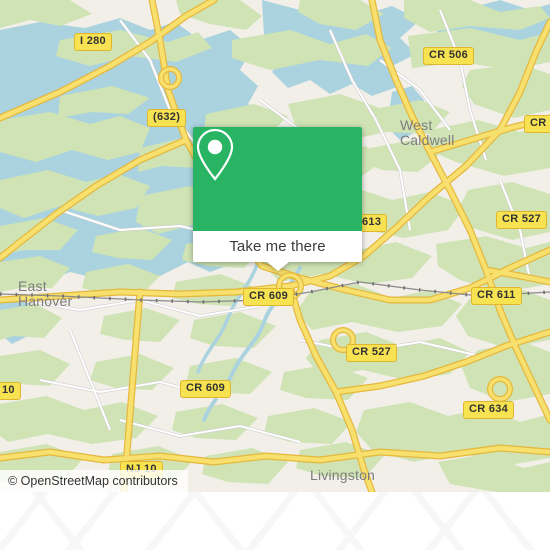 This screenshot has width=550, height=550. Describe the element at coordinates (167, 118) in the screenshot. I see `road-shield: (632)` at that location.